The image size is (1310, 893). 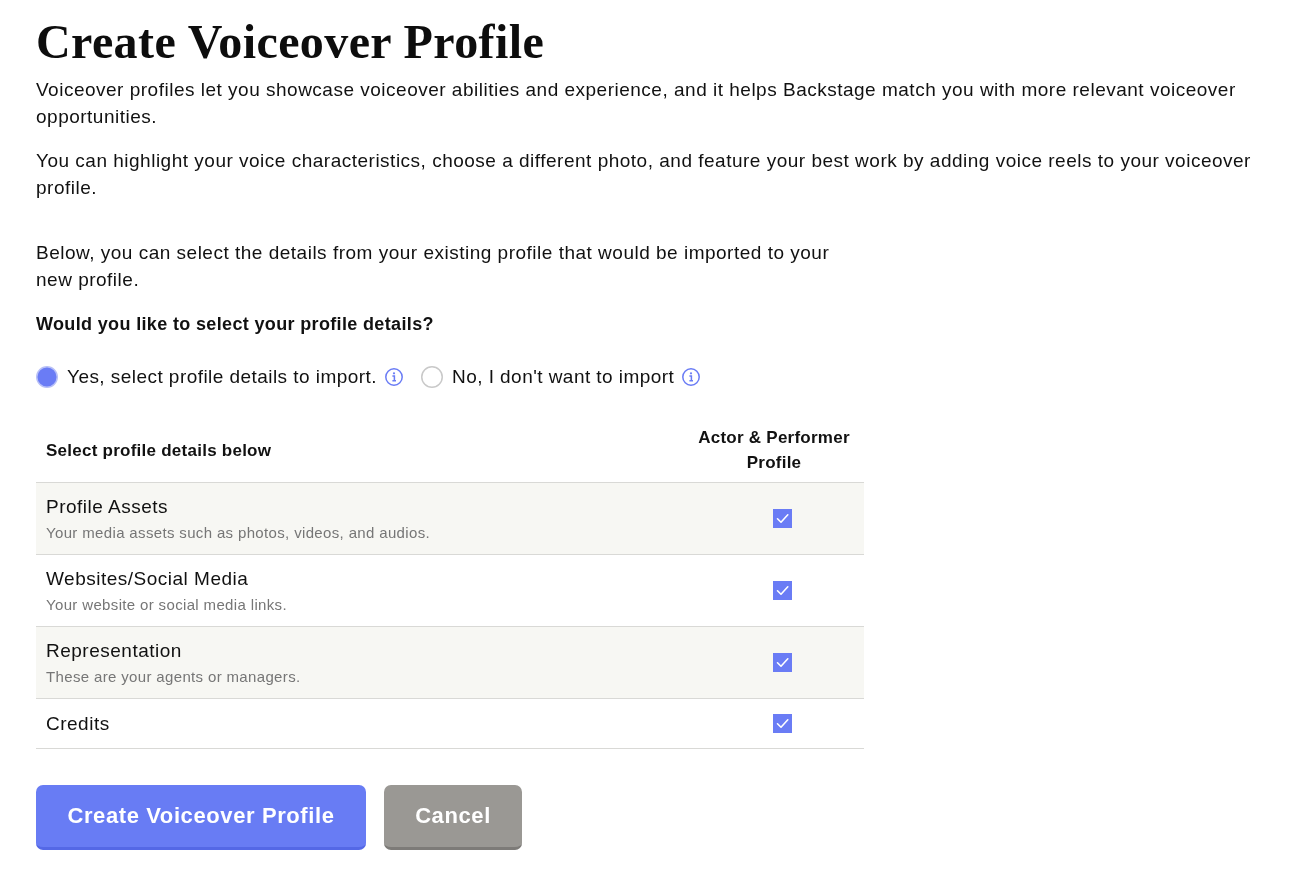 I want to click on radio-label: No, I don't want to import, so click(x=563, y=377).